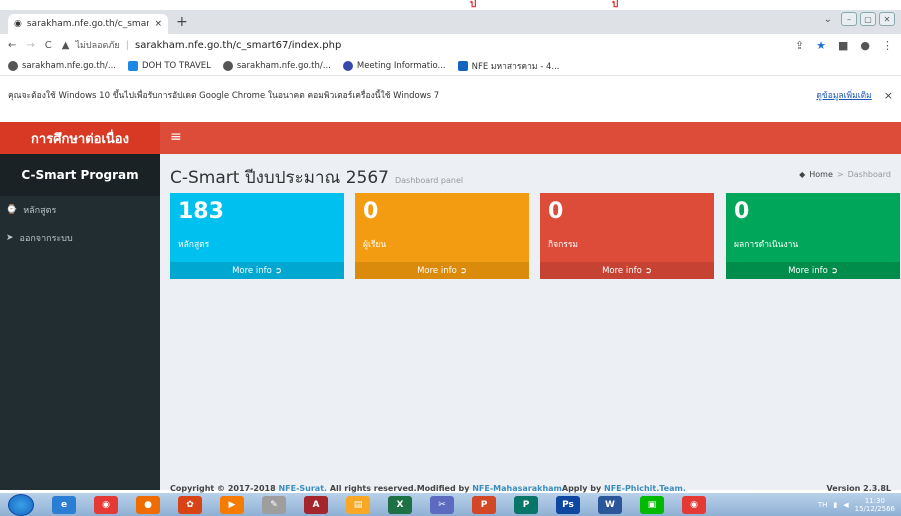 This screenshot has height=516, width=901. I want to click on page-subtitle: Dashboard panel, so click(429, 180).